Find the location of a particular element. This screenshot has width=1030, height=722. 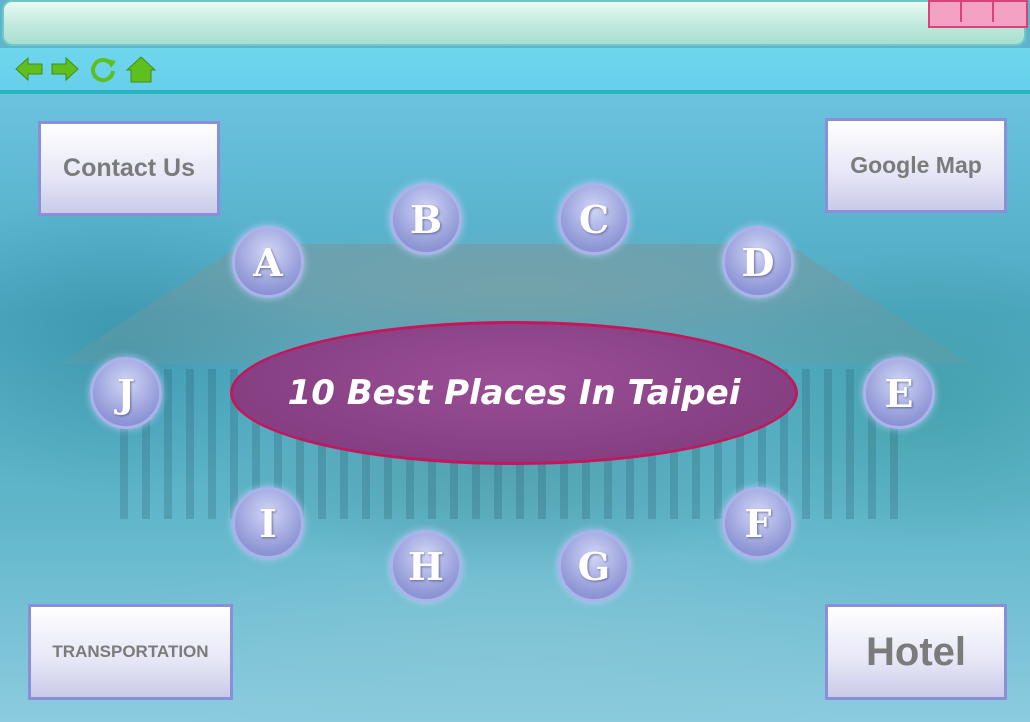

transportation-label: TRANSPORTATION is located at coordinates (130, 651).